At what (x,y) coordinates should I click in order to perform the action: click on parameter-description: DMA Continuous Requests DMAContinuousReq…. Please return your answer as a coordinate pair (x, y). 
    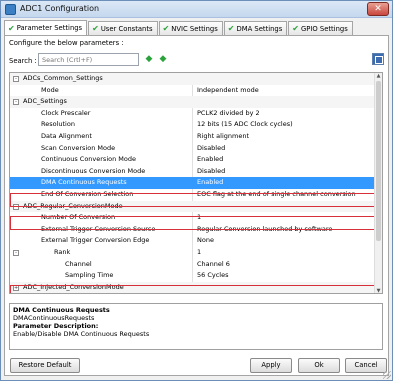
    Looking at the image, I should click on (196, 326).